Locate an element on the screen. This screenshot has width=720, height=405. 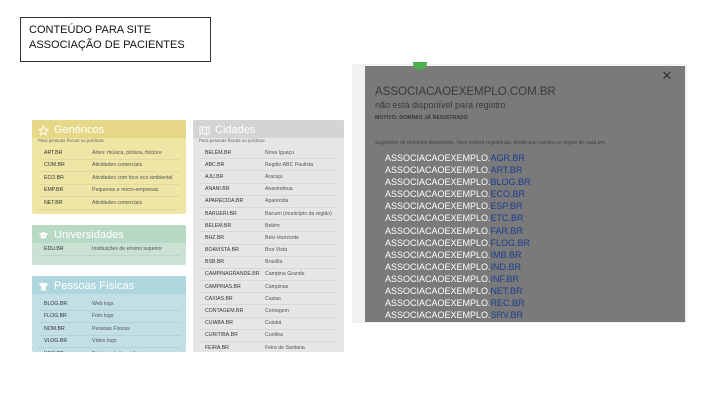
domain-row: CAMPINAS.BR Campinas is located at coordinates (268, 287).